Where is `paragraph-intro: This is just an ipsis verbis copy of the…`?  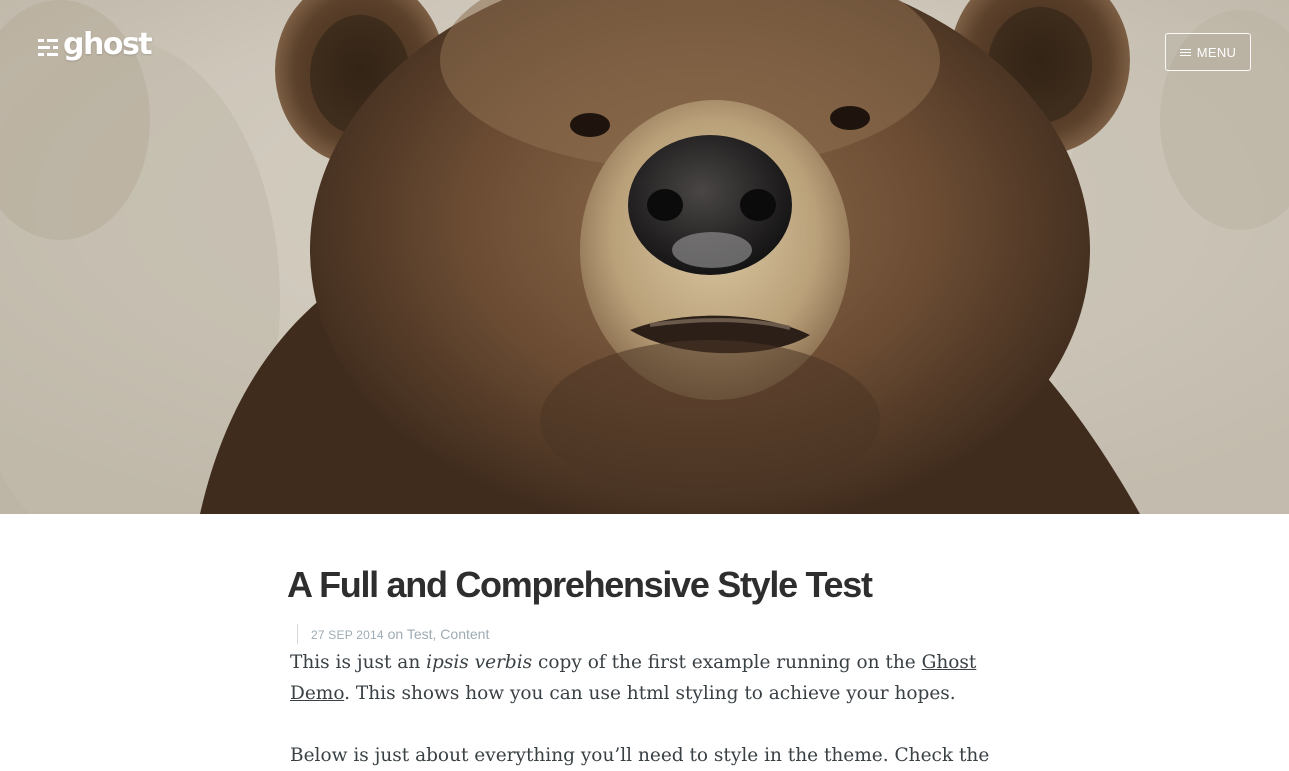 paragraph-intro: This is just an ipsis verbis copy of the… is located at coordinates (640, 678).